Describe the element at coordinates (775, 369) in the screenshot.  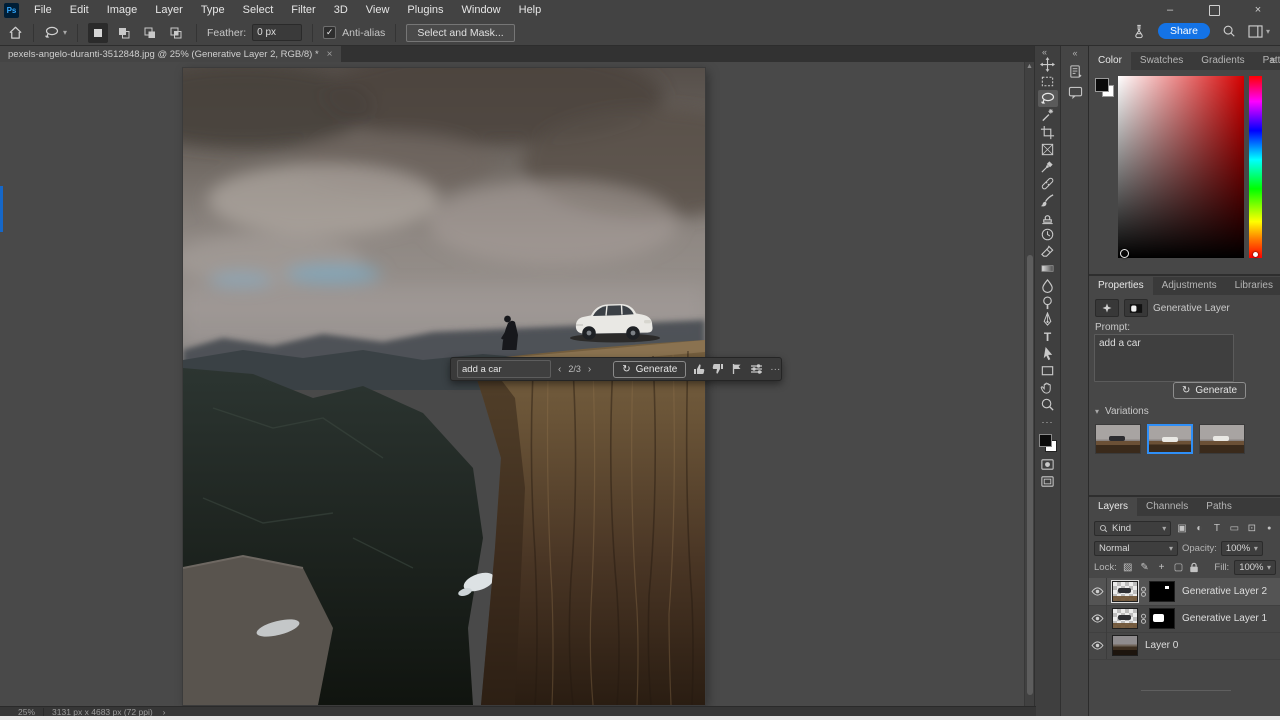
I see `more-options-icon: ···` at that location.